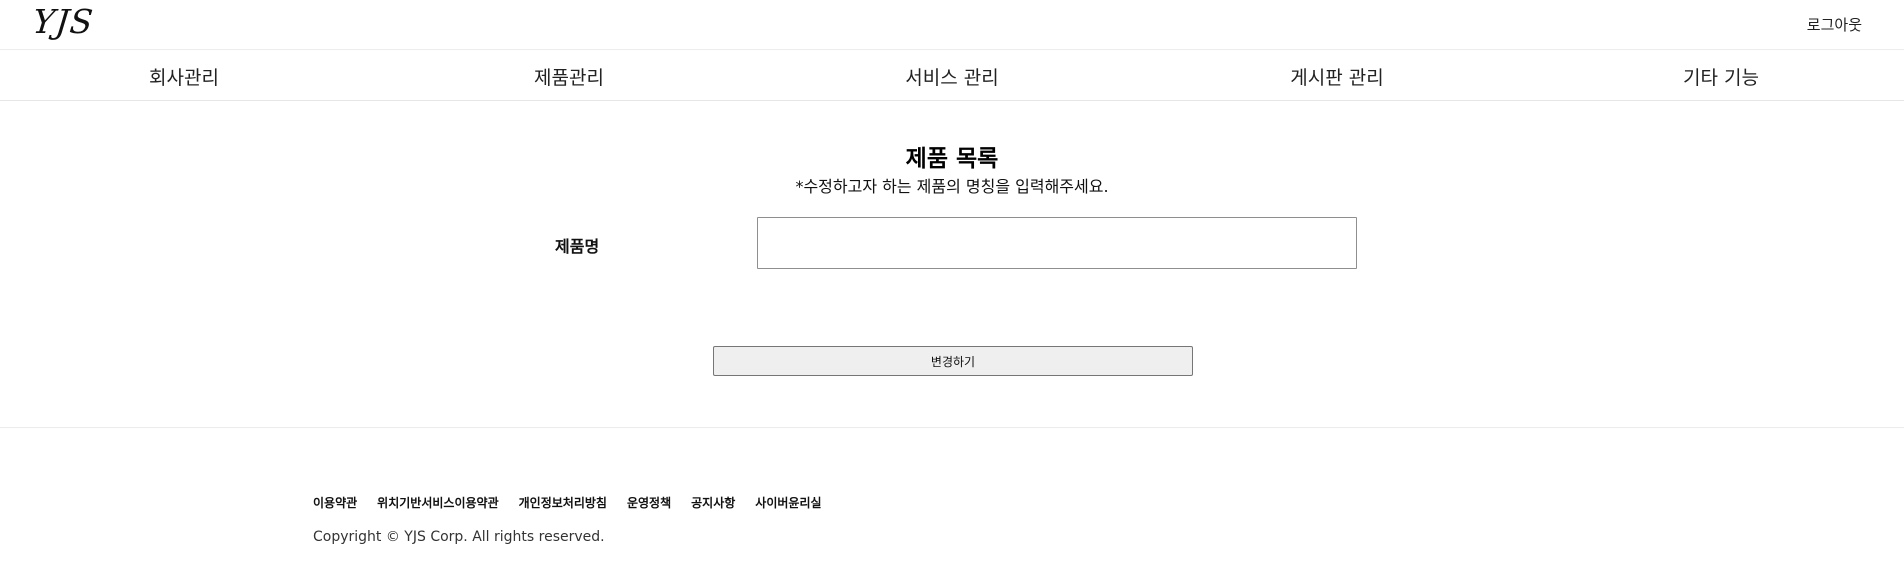  Describe the element at coordinates (1721, 76) in the screenshot. I see `nav-item-etc: 기타 기능` at that location.